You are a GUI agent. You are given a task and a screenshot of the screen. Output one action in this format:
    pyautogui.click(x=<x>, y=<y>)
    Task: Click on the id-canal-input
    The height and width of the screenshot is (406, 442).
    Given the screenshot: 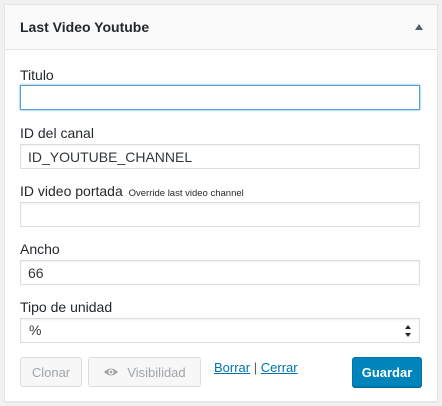 What is the action you would take?
    pyautogui.click(x=220, y=156)
    